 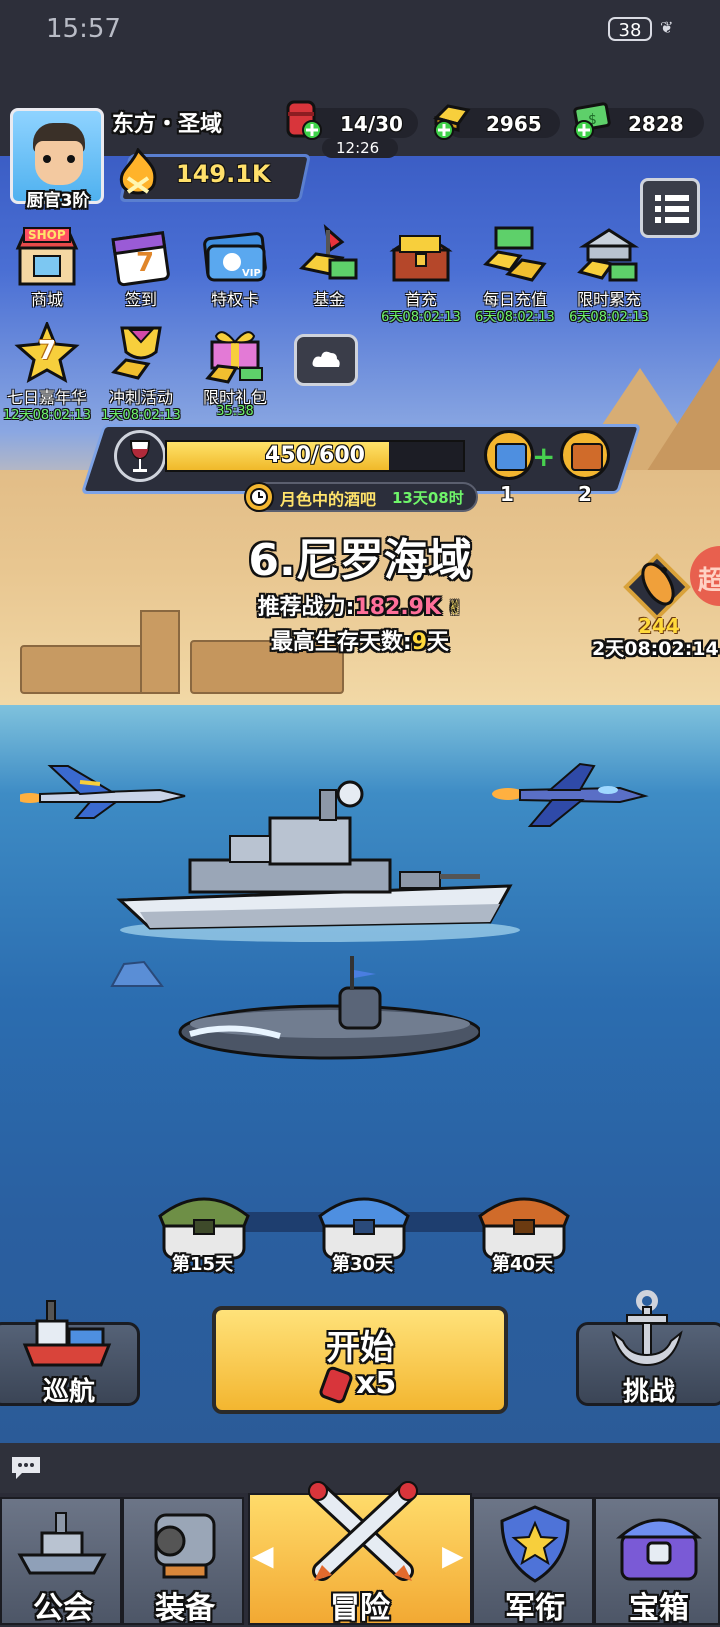 I want to click on cargo-ship-icon, so click(x=67, y=1333).